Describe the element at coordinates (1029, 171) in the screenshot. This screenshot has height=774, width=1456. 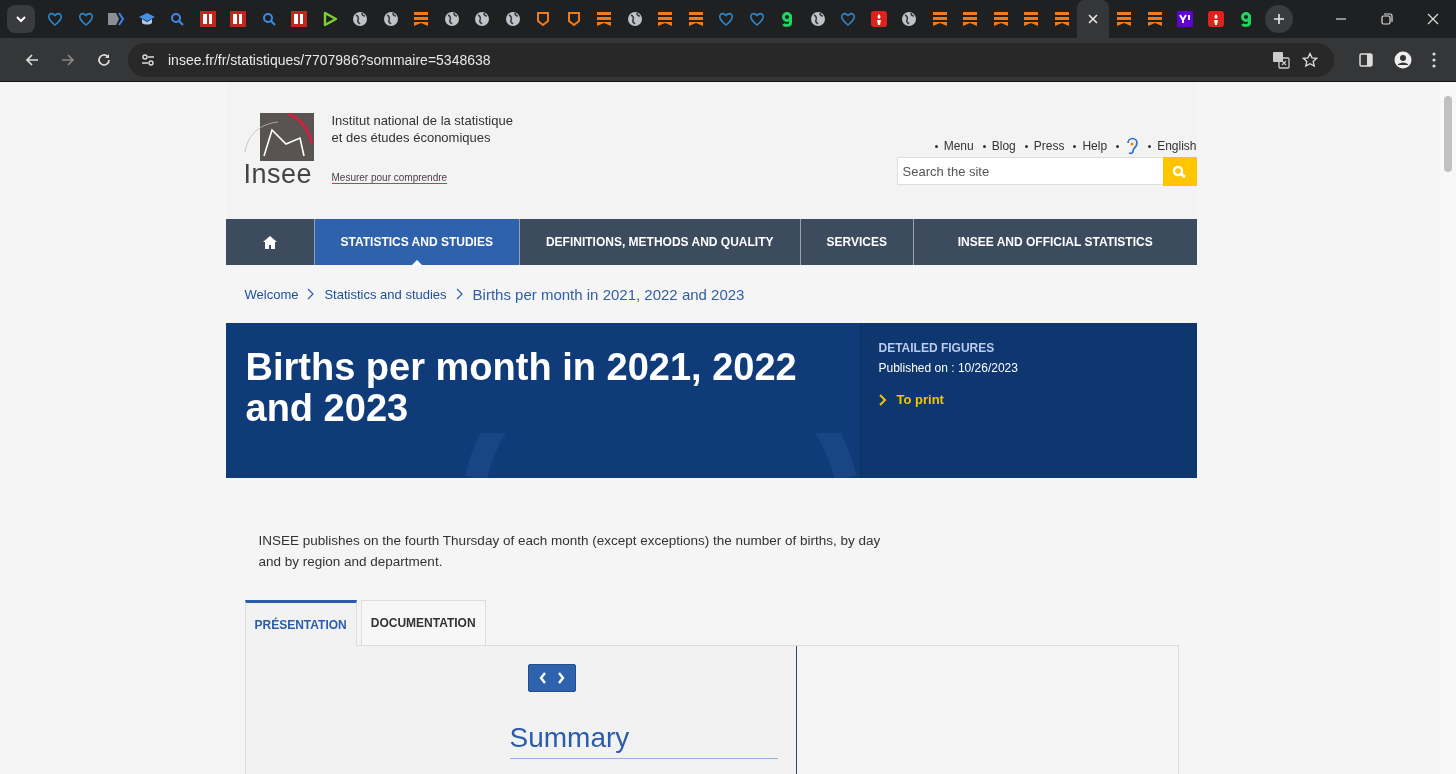
I see `search-field: Search the site` at that location.